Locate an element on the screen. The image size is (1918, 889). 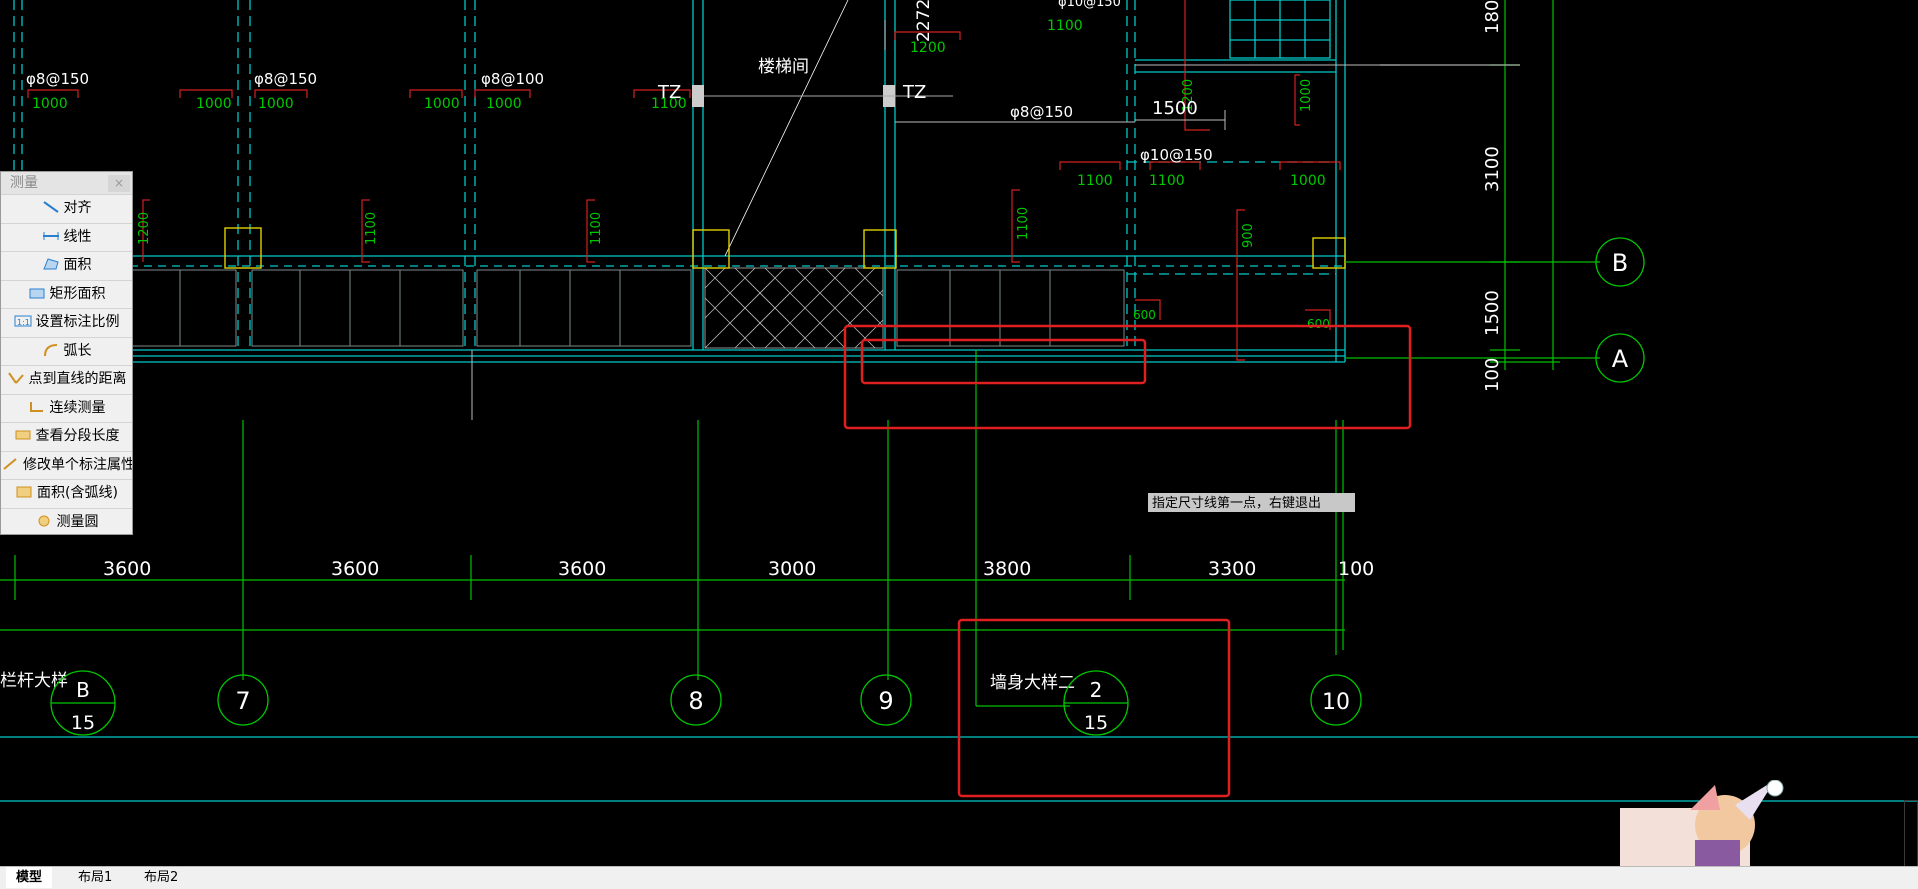
dimension-text: 1500 is located at coordinates (1175, 108).